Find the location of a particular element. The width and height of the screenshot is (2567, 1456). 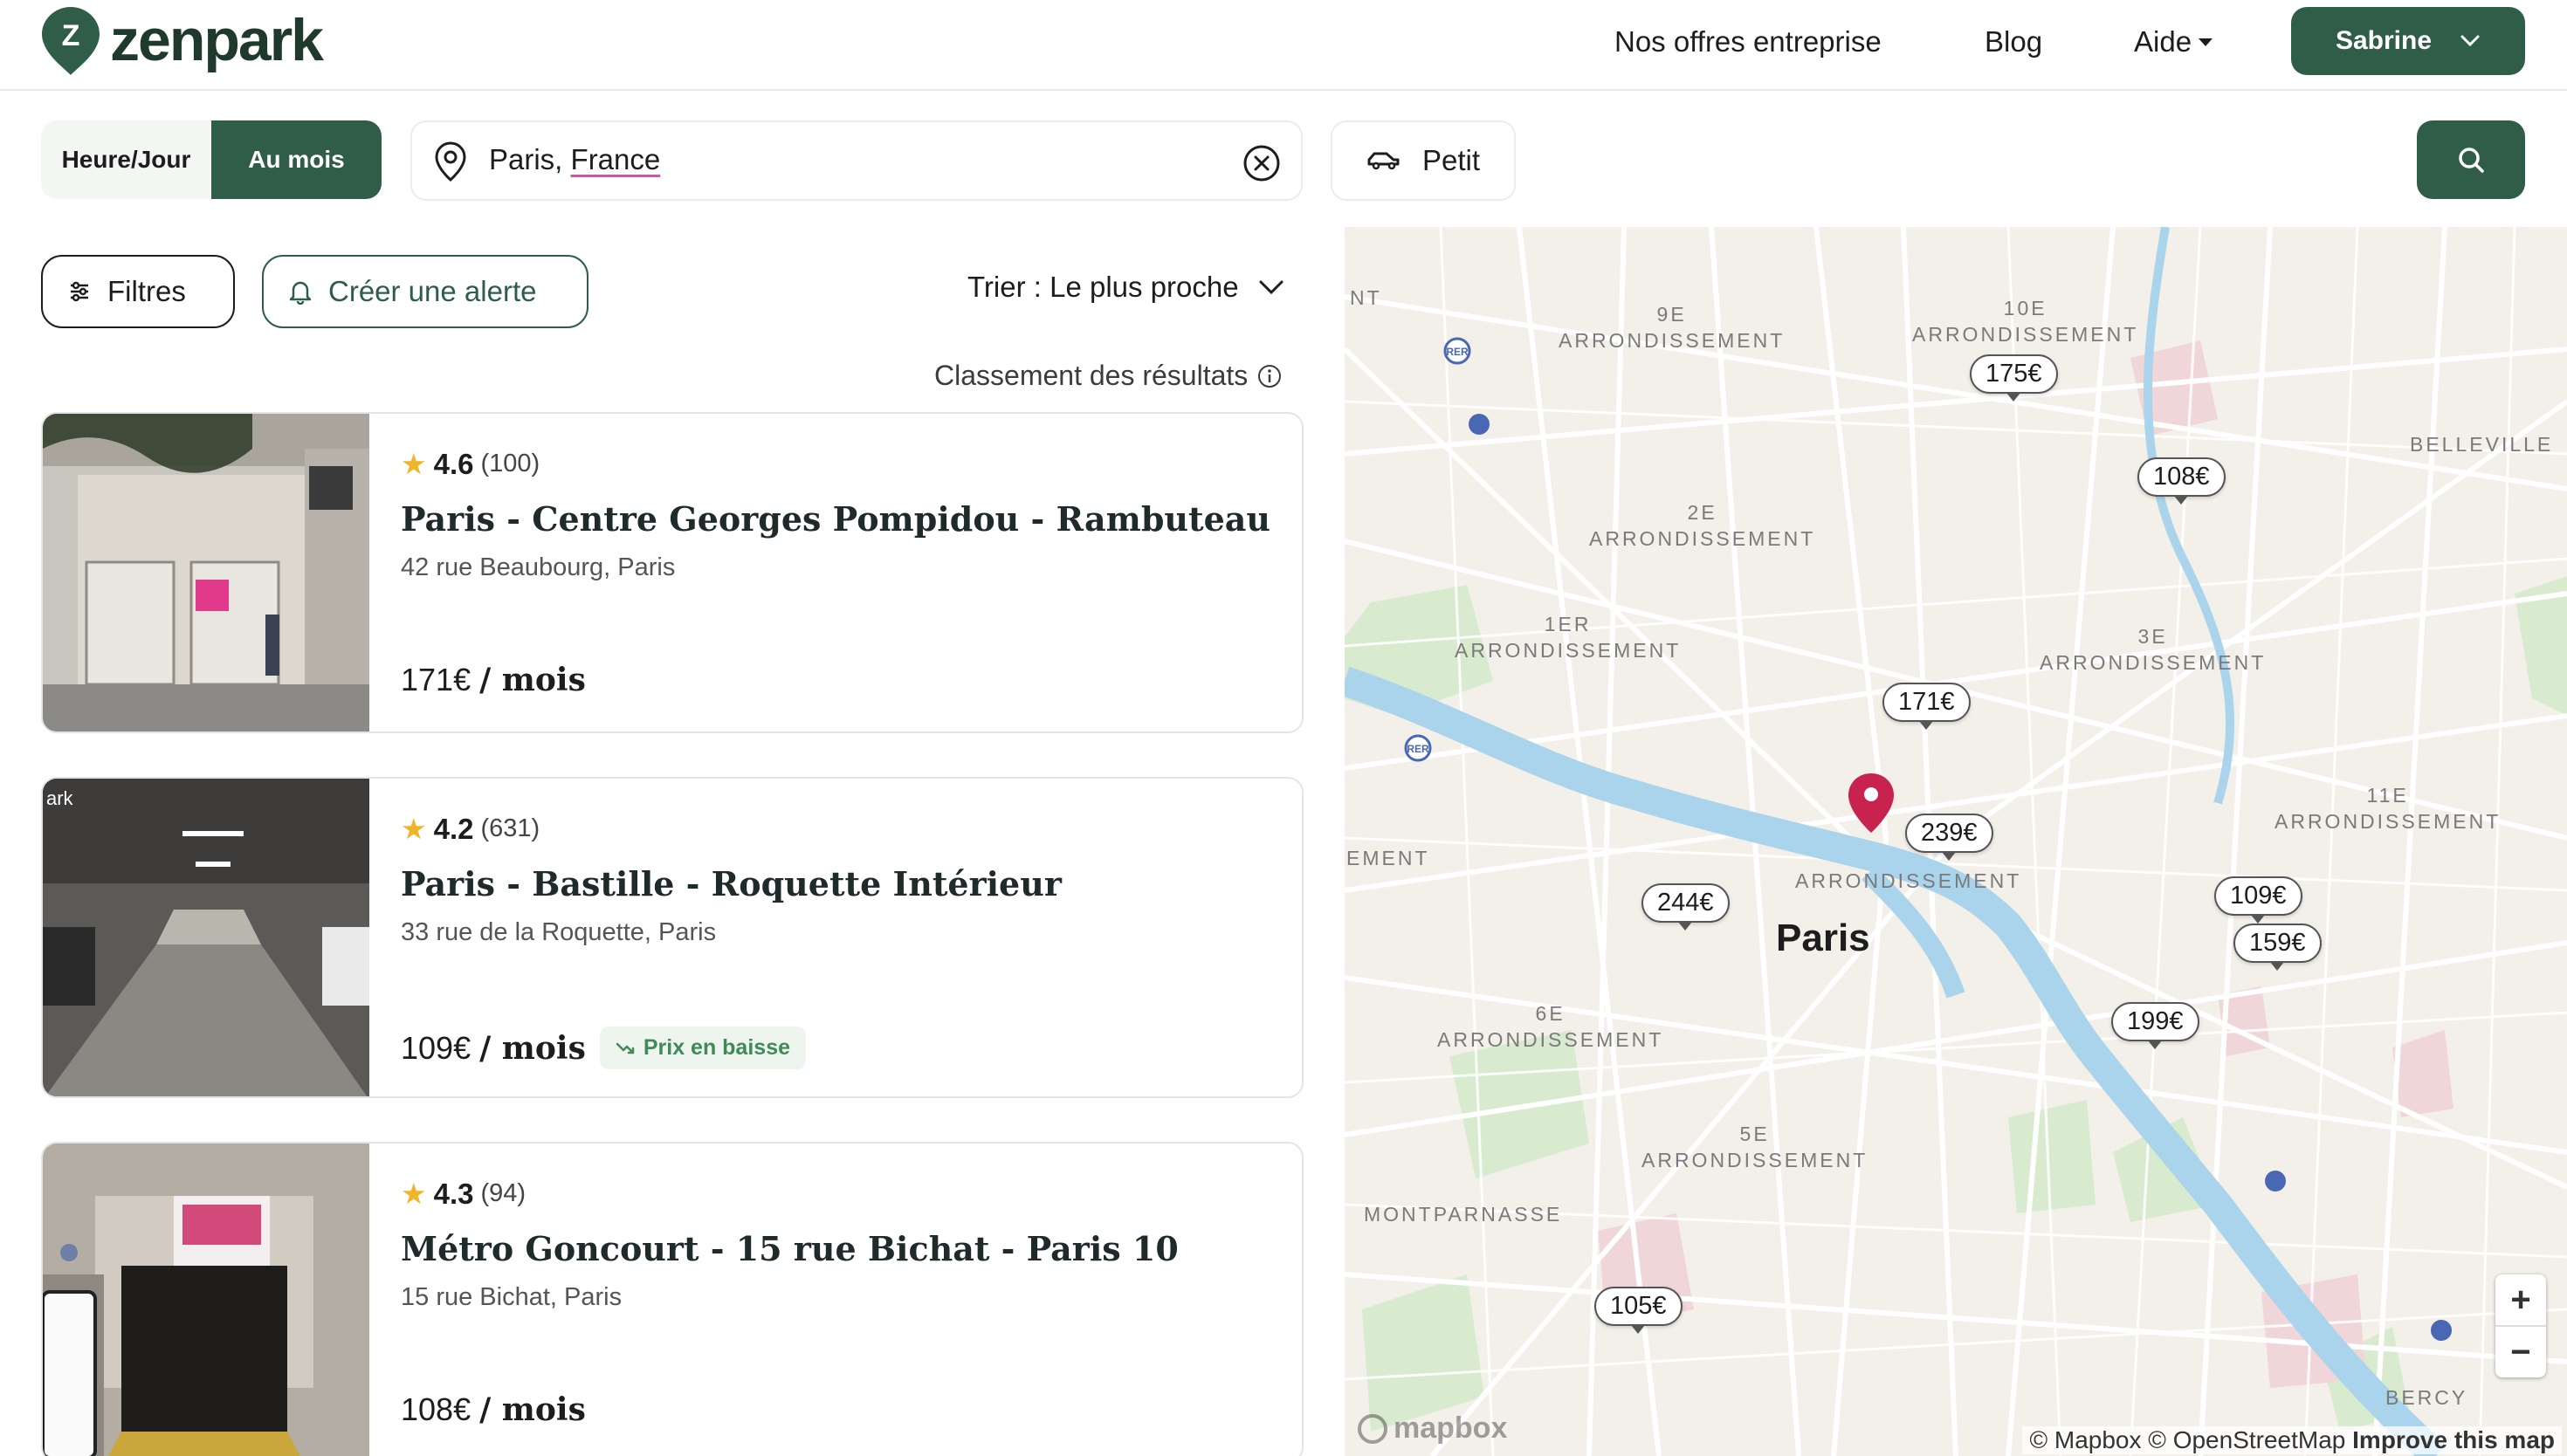

ranking-label: Classement des résultats is located at coordinates (1091, 375).